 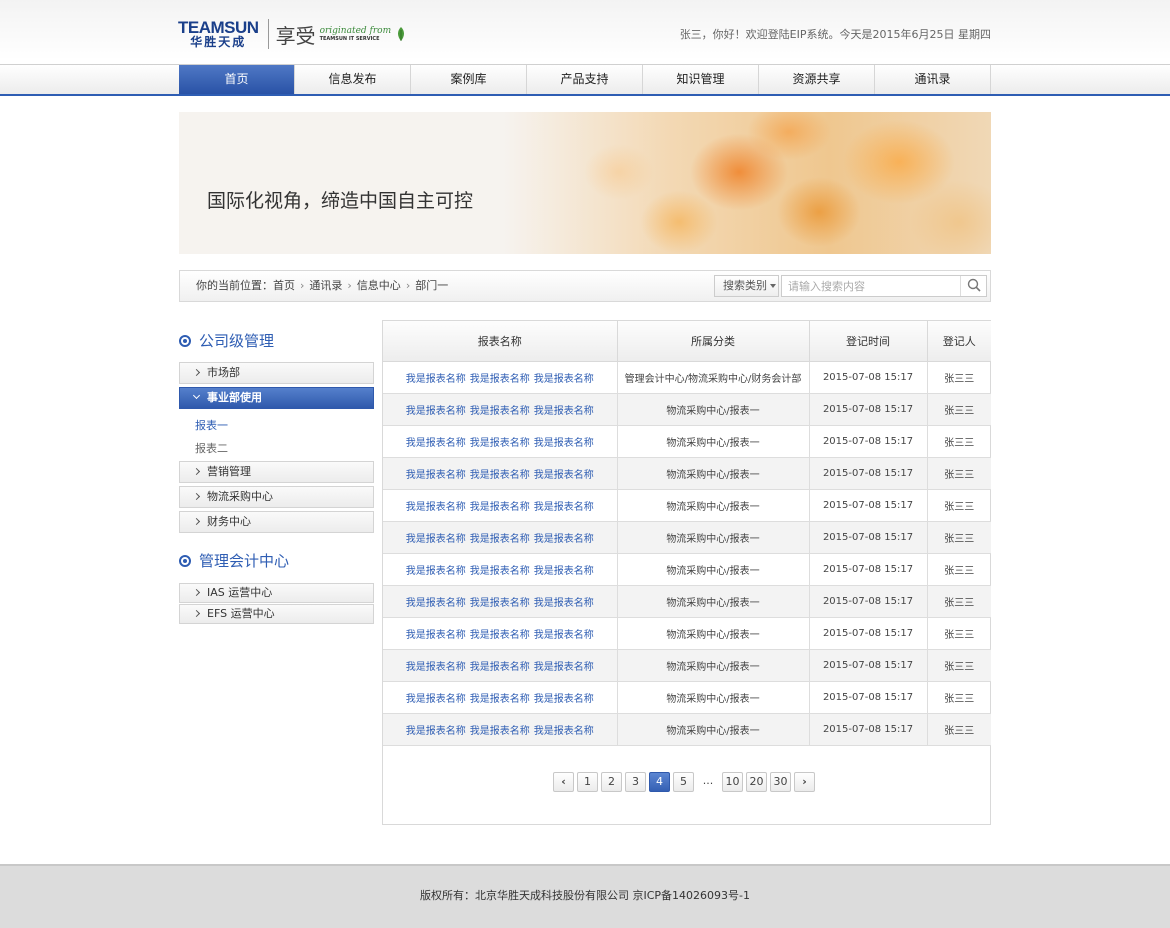 I want to click on sidebar-item-marketing: 营销管理, so click(x=276, y=472).